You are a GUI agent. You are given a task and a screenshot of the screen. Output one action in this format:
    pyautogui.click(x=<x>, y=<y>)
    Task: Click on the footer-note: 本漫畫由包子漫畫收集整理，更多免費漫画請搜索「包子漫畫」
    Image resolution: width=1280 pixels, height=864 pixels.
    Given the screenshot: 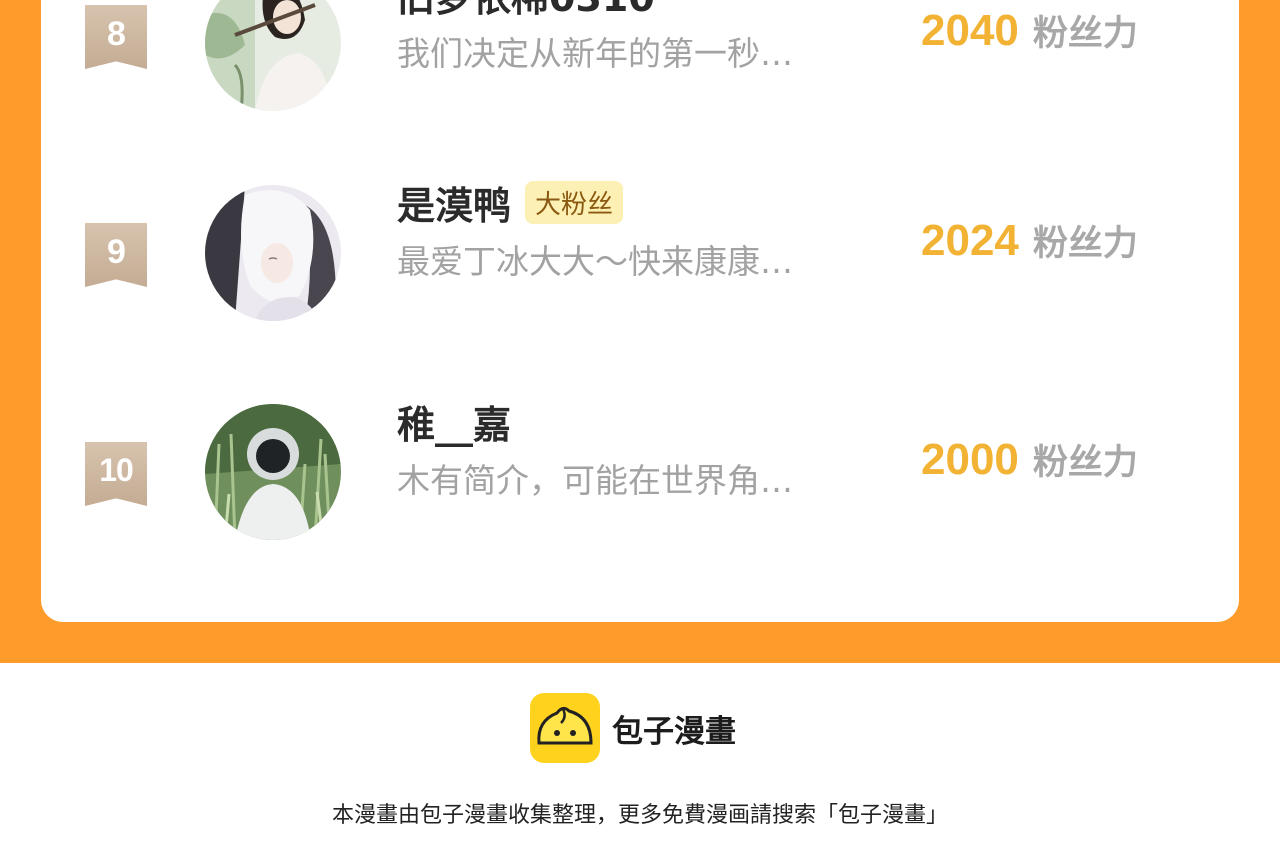 What is the action you would take?
    pyautogui.click(x=639, y=815)
    